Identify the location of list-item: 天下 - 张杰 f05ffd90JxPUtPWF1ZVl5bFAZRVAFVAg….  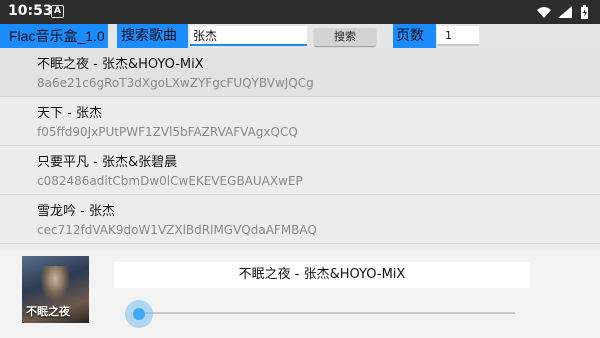
(300, 121).